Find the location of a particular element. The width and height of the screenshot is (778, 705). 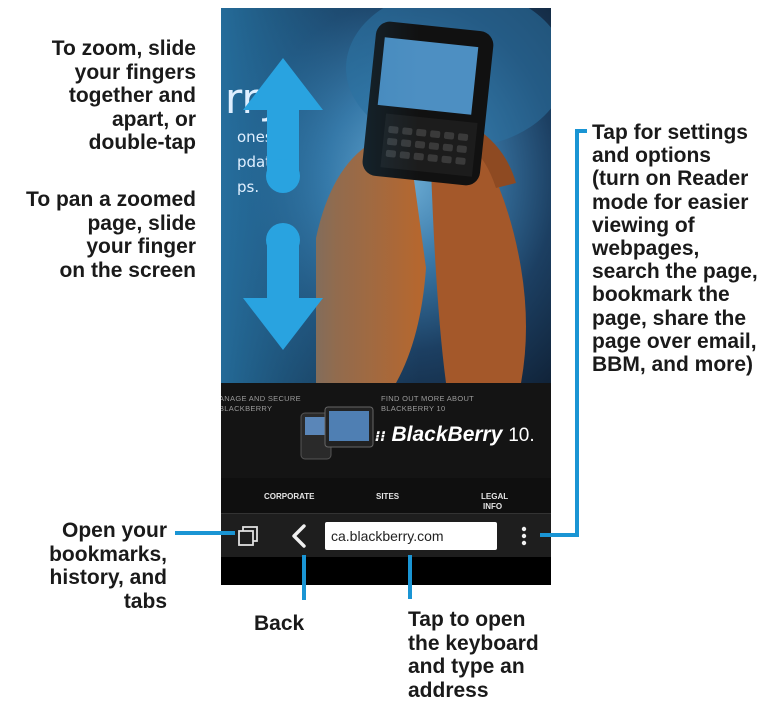

settings-line: page over email, is located at coordinates (674, 341).